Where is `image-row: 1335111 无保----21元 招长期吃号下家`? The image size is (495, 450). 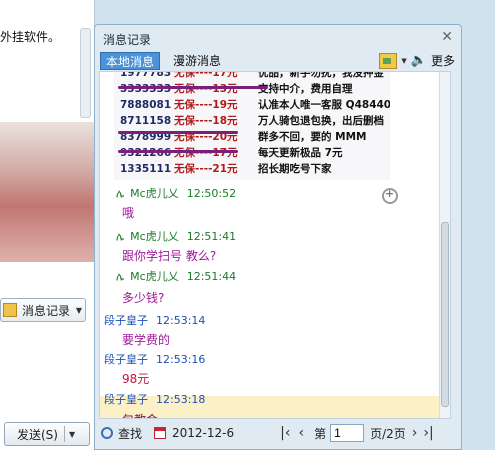
image-row: 1335111 无保----21元 招长期吃号下家 is located at coordinates (226, 168).